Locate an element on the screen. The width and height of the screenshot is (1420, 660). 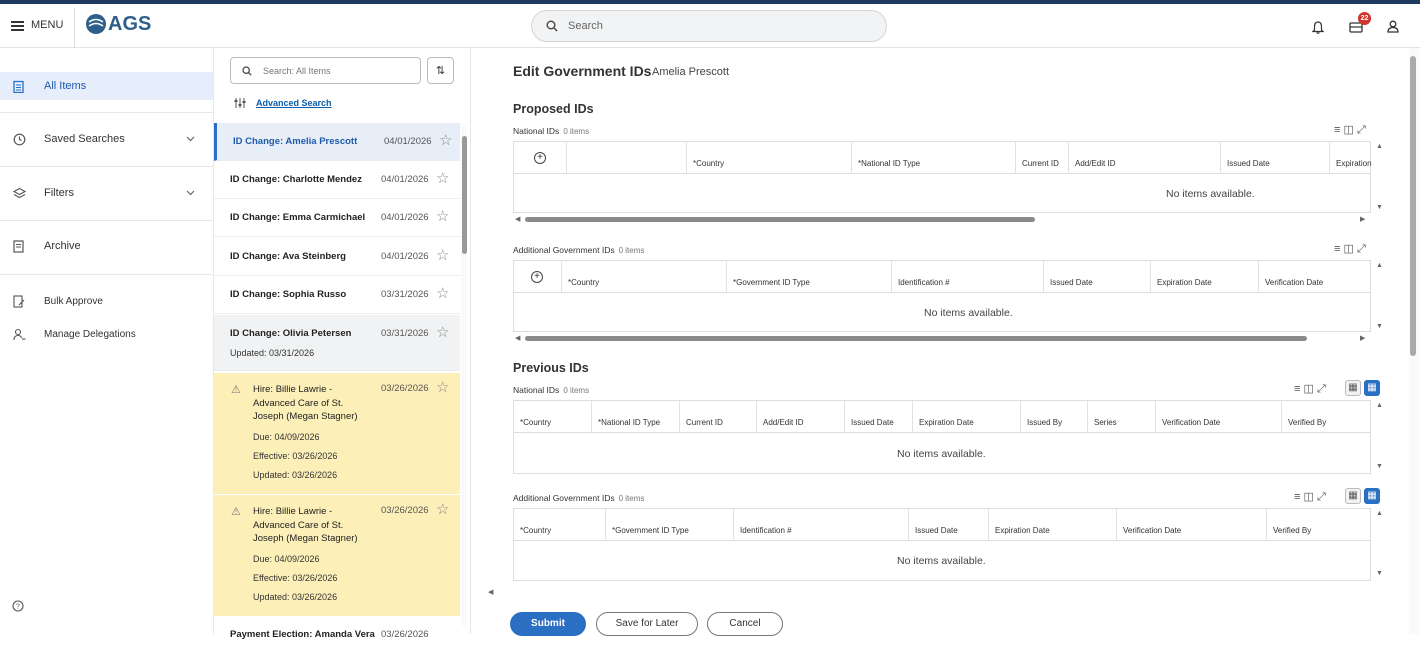
list-item: ID Change: Emma Carmichael 04/01/2026 ☆ is located at coordinates (337, 218).